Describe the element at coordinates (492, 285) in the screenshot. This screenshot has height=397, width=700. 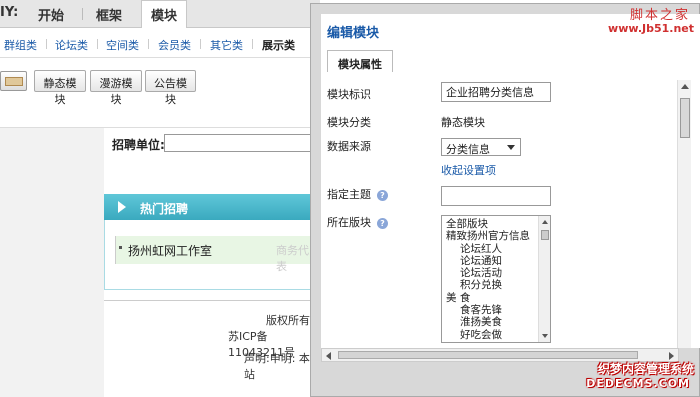
I see `section-option: 积分兑换` at that location.